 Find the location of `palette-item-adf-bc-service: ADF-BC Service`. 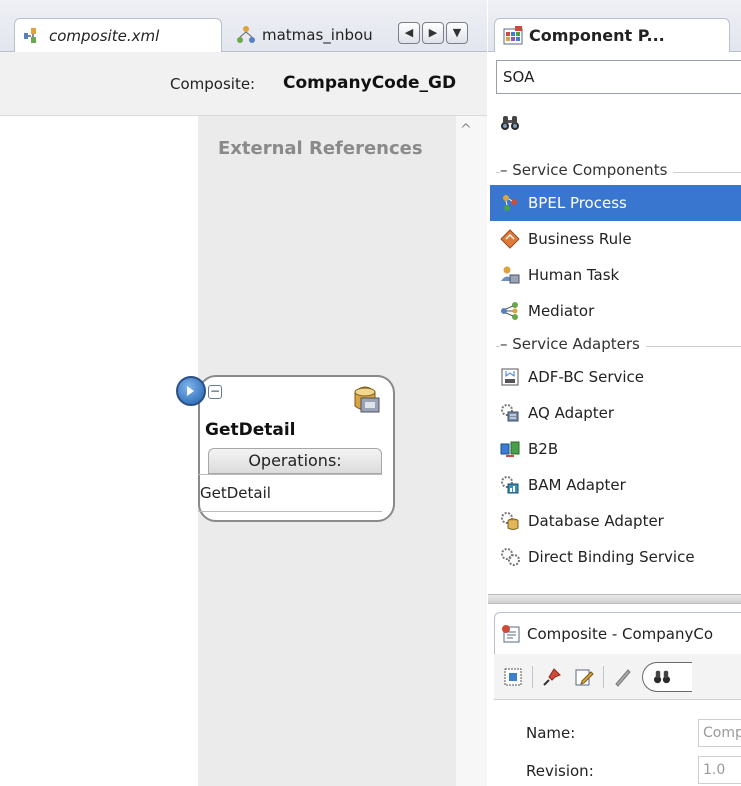

palette-item-adf-bc-service: ADF-BC Service is located at coordinates (615, 377).